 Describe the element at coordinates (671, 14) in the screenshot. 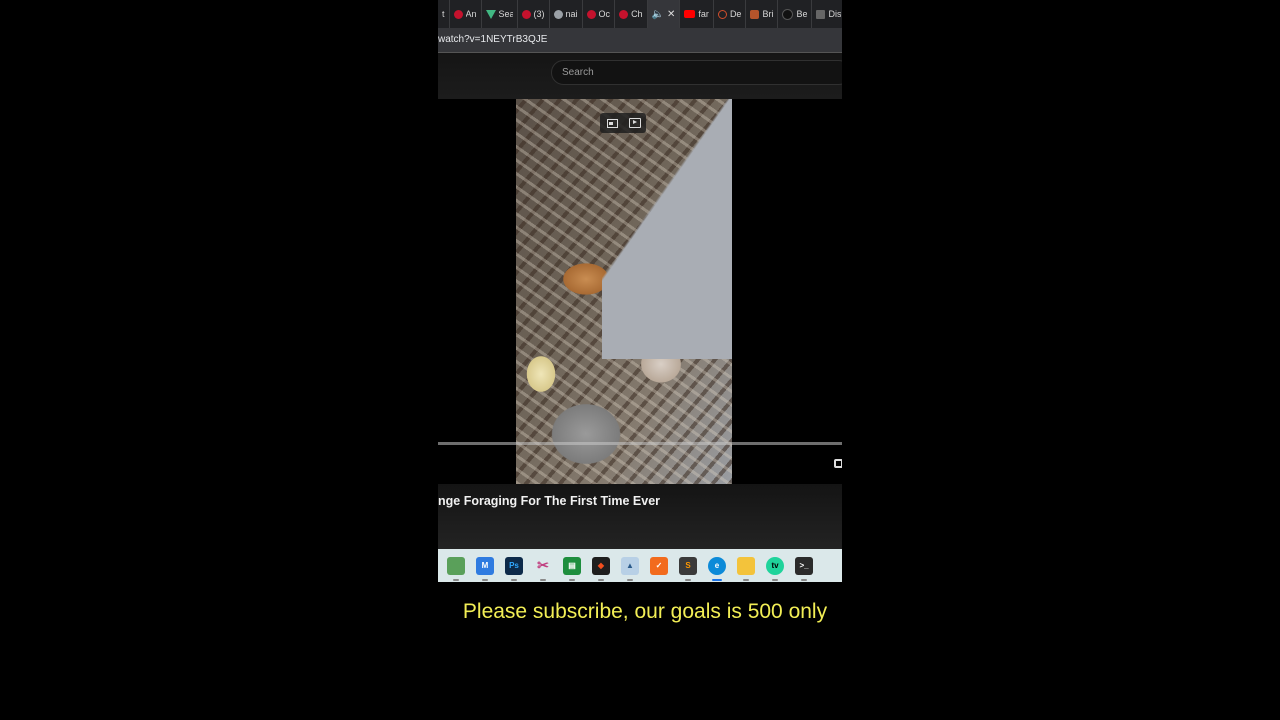

I see `close-icon: ✕` at that location.